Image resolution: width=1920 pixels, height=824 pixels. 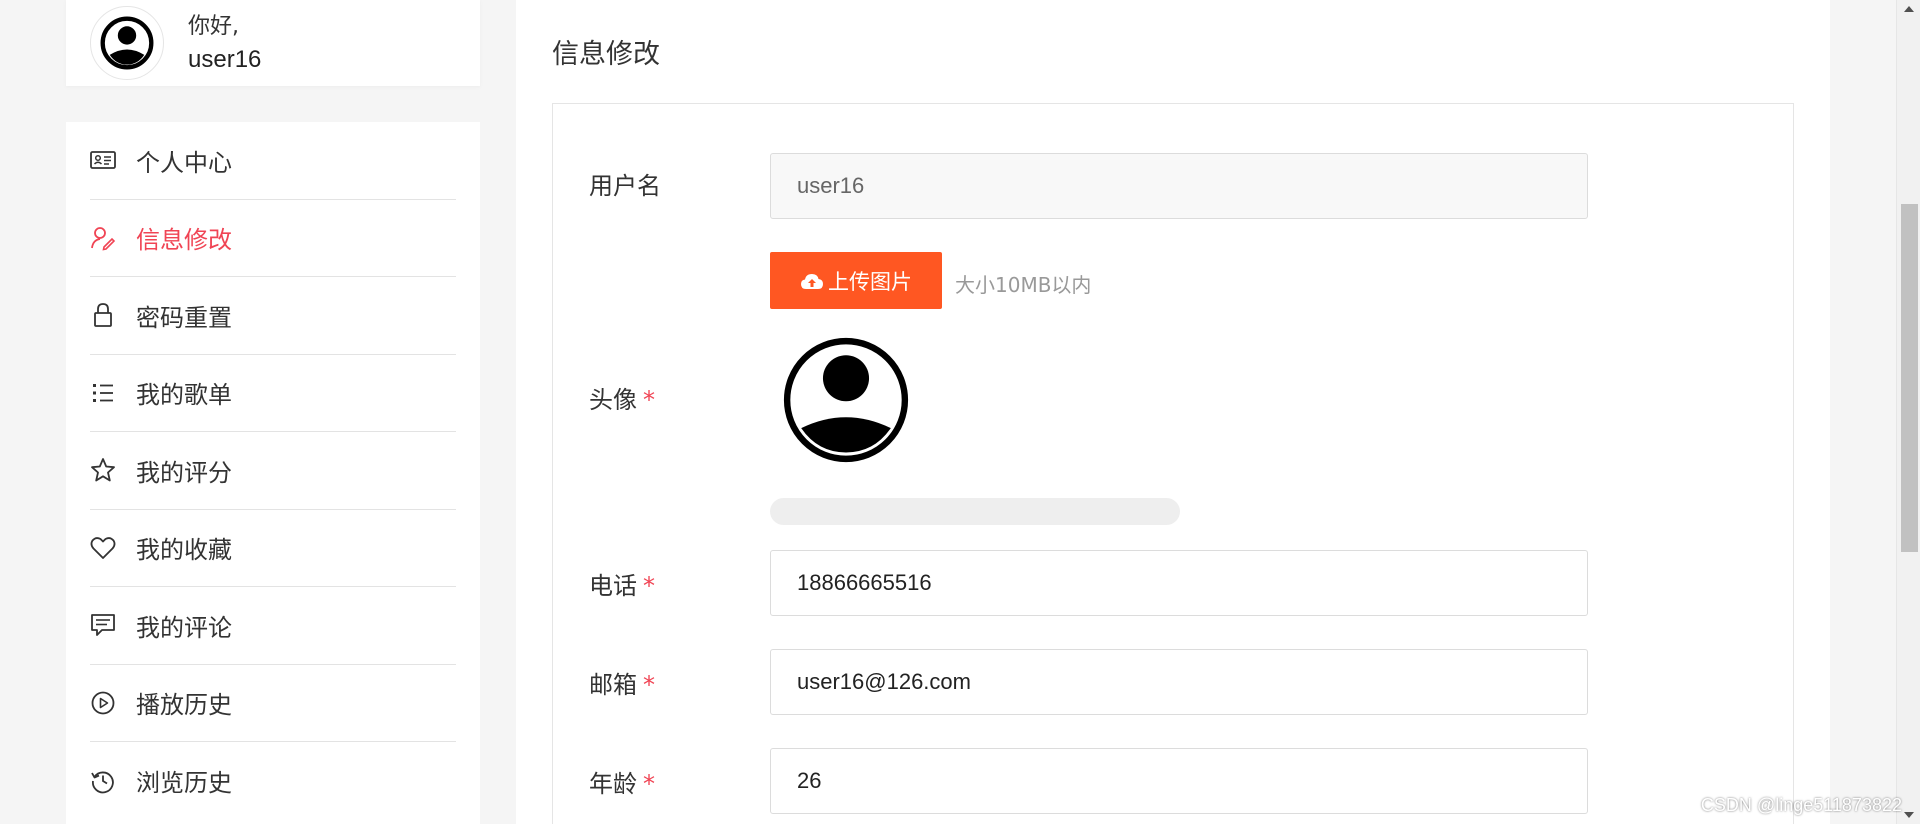 I want to click on username-label-text: 用户名, so click(x=625, y=186).